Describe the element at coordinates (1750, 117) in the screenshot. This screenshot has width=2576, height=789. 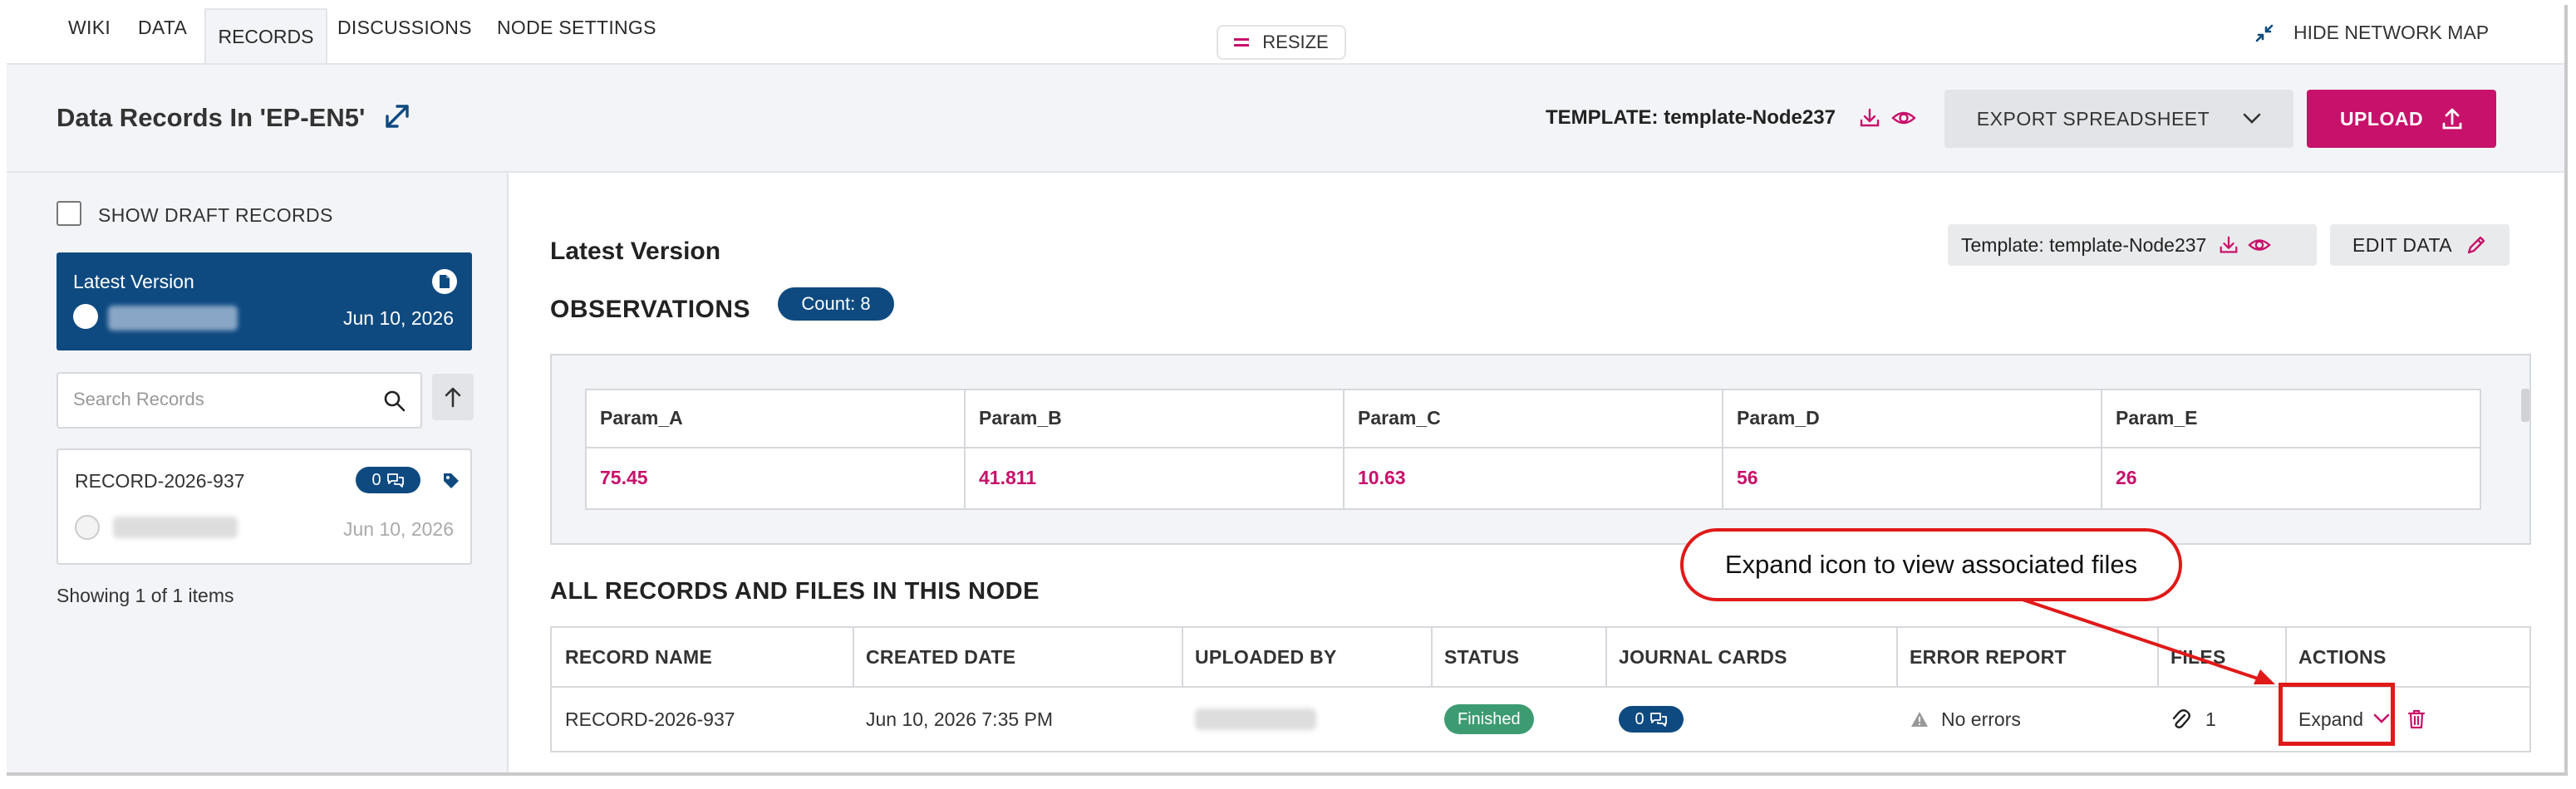
I see `template-name: template-Node237` at that location.